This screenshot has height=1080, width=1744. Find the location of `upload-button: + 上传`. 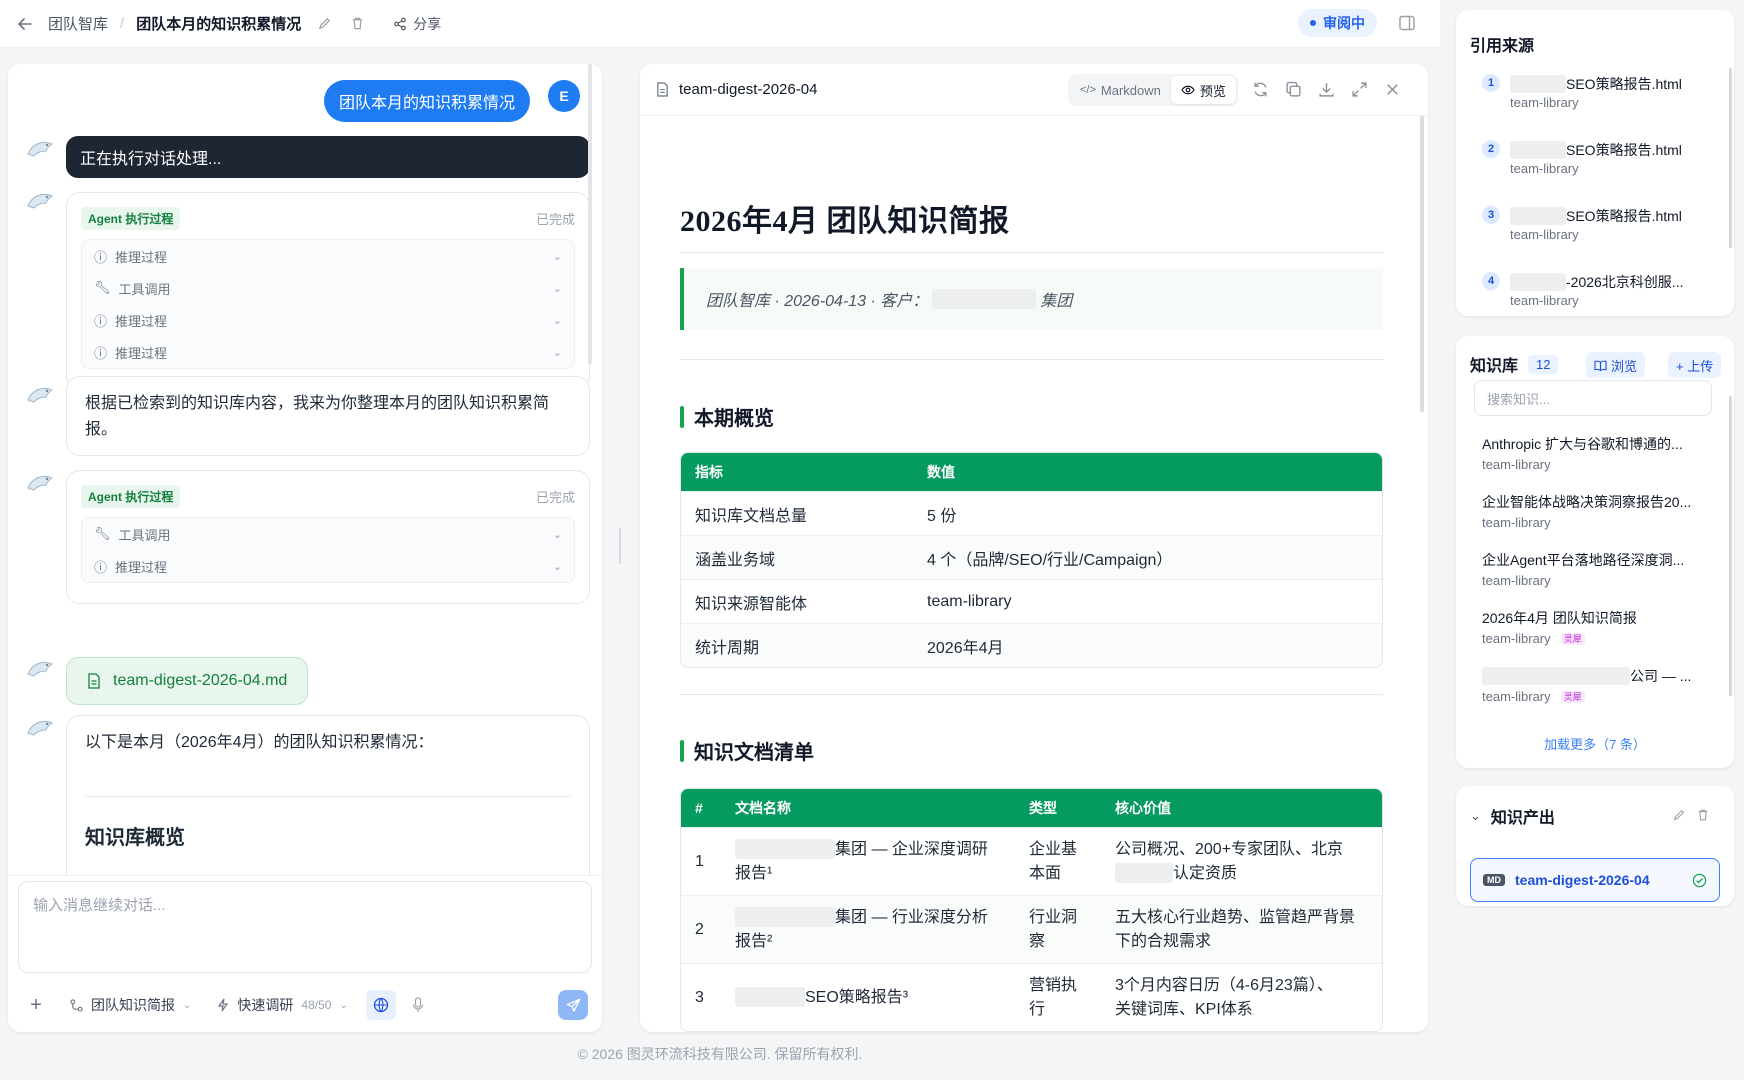

upload-button: + 上传 is located at coordinates (1695, 365).